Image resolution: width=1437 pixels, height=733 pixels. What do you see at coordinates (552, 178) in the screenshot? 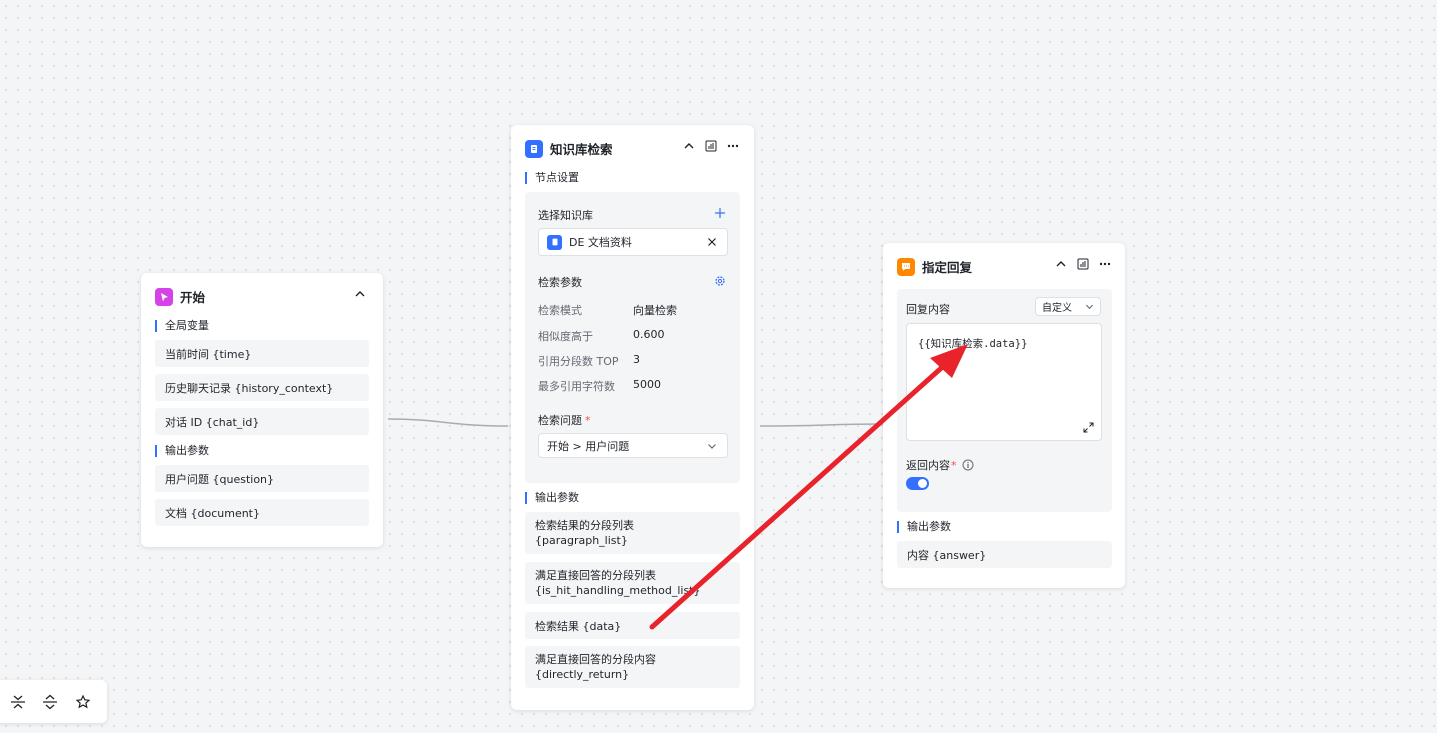
I see `node-settings-label: 节点设置` at bounding box center [552, 178].